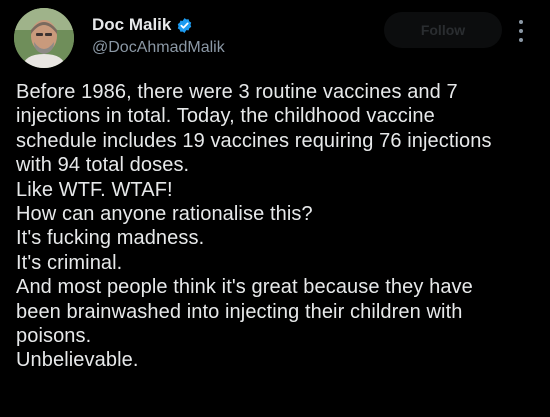 The width and height of the screenshot is (550, 417). Describe the element at coordinates (54, 336) in the screenshot. I see `tweet-text-line: poisons.` at that location.